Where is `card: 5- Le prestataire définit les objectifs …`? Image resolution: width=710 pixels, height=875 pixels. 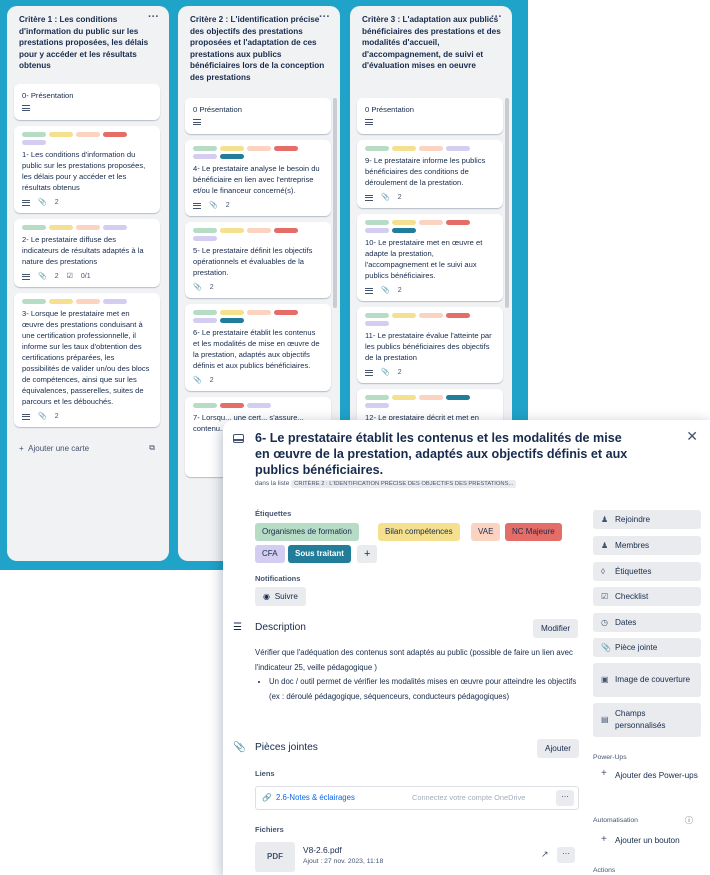
card: 5- Le prestataire définit les objectifs … is located at coordinates (258, 260).